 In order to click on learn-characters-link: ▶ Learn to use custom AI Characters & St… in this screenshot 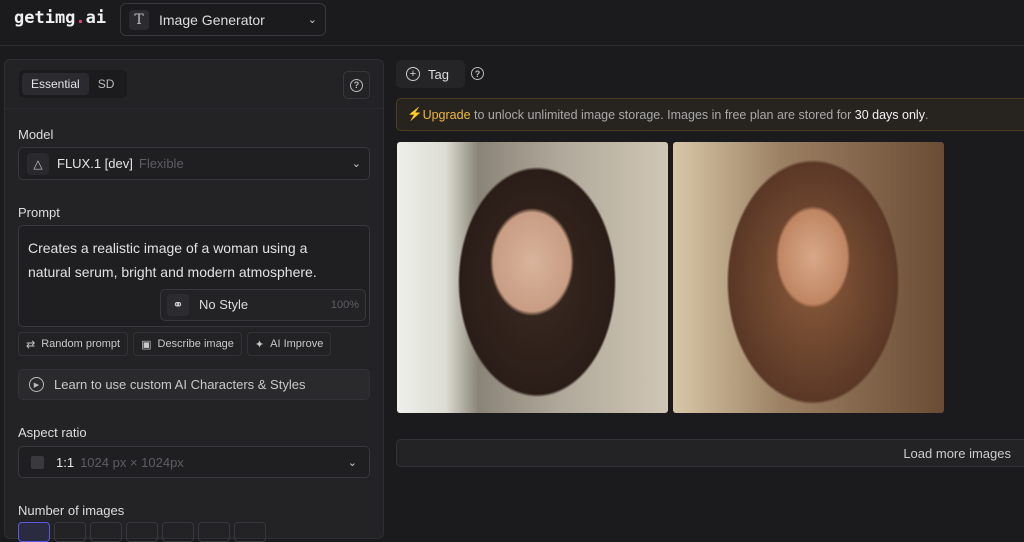, I will do `click(194, 384)`.